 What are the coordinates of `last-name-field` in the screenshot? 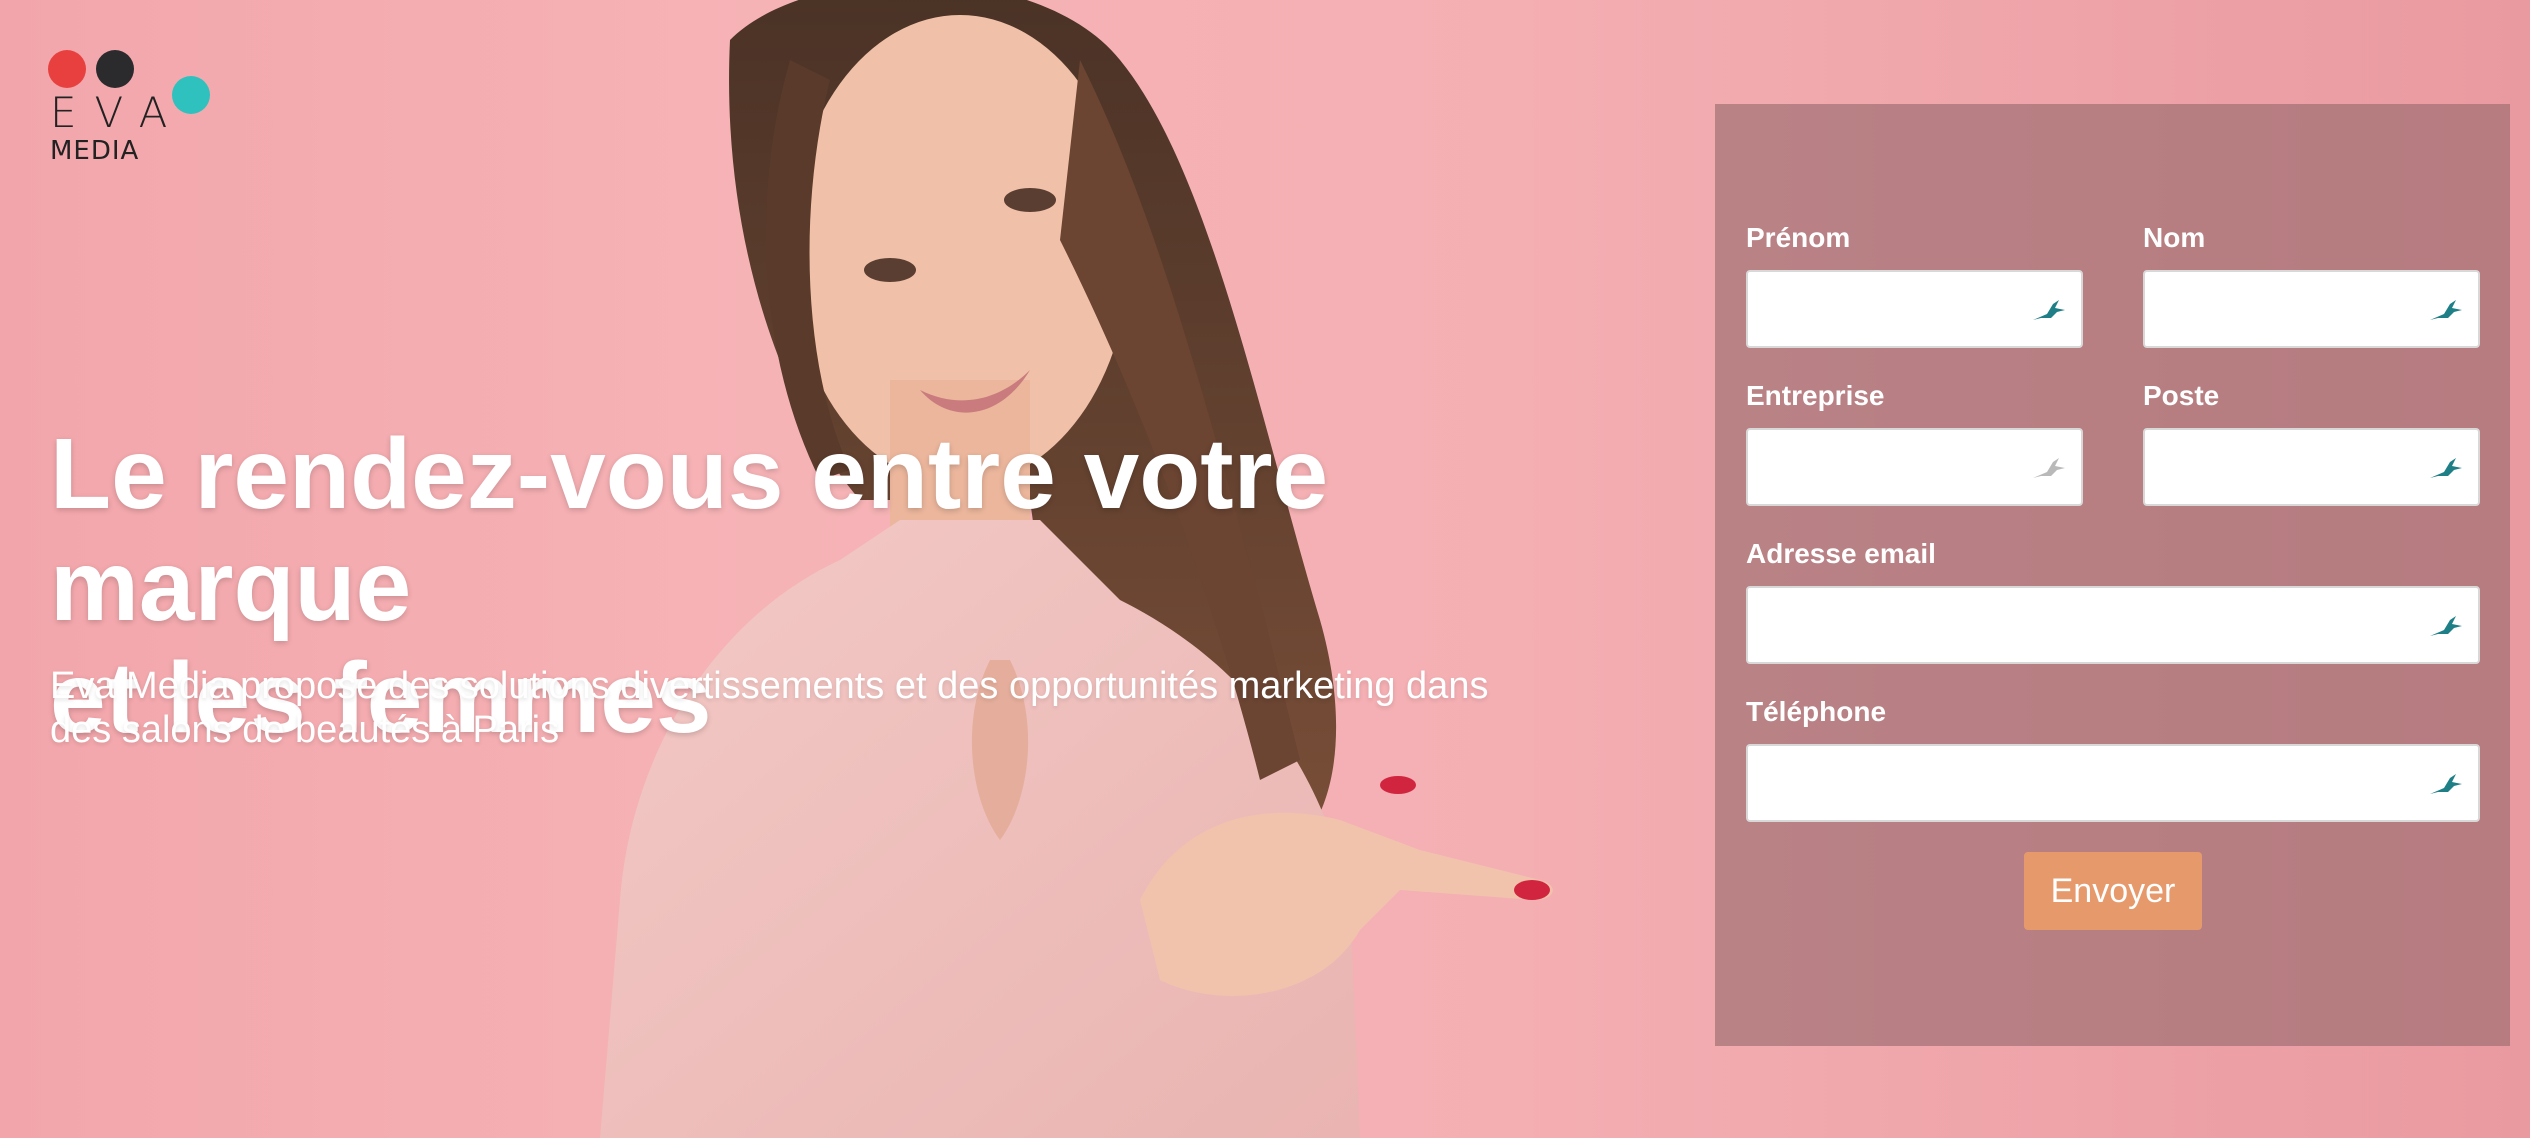 It's located at (2311, 309).